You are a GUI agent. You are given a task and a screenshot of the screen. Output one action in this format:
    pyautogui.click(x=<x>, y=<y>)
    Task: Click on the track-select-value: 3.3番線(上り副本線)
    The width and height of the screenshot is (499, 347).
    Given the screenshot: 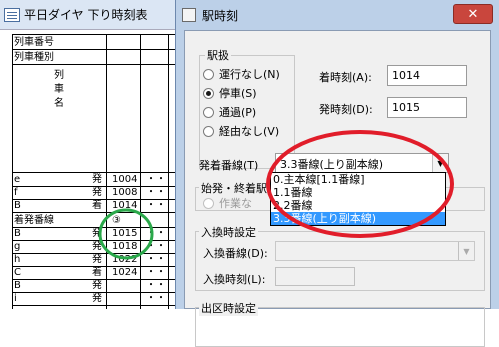 What is the action you would take?
    pyautogui.click(x=332, y=164)
    